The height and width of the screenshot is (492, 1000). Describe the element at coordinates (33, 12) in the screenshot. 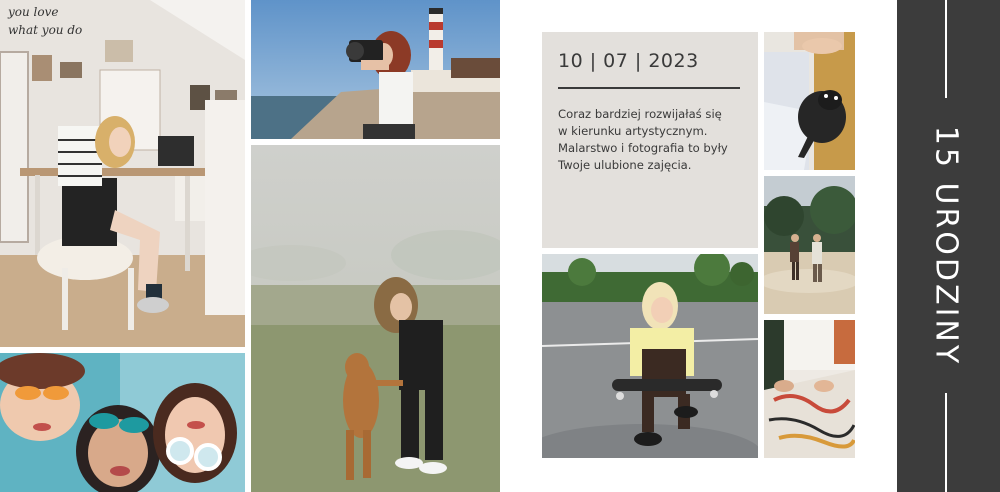

I see `wall-lettering-1: you love` at that location.